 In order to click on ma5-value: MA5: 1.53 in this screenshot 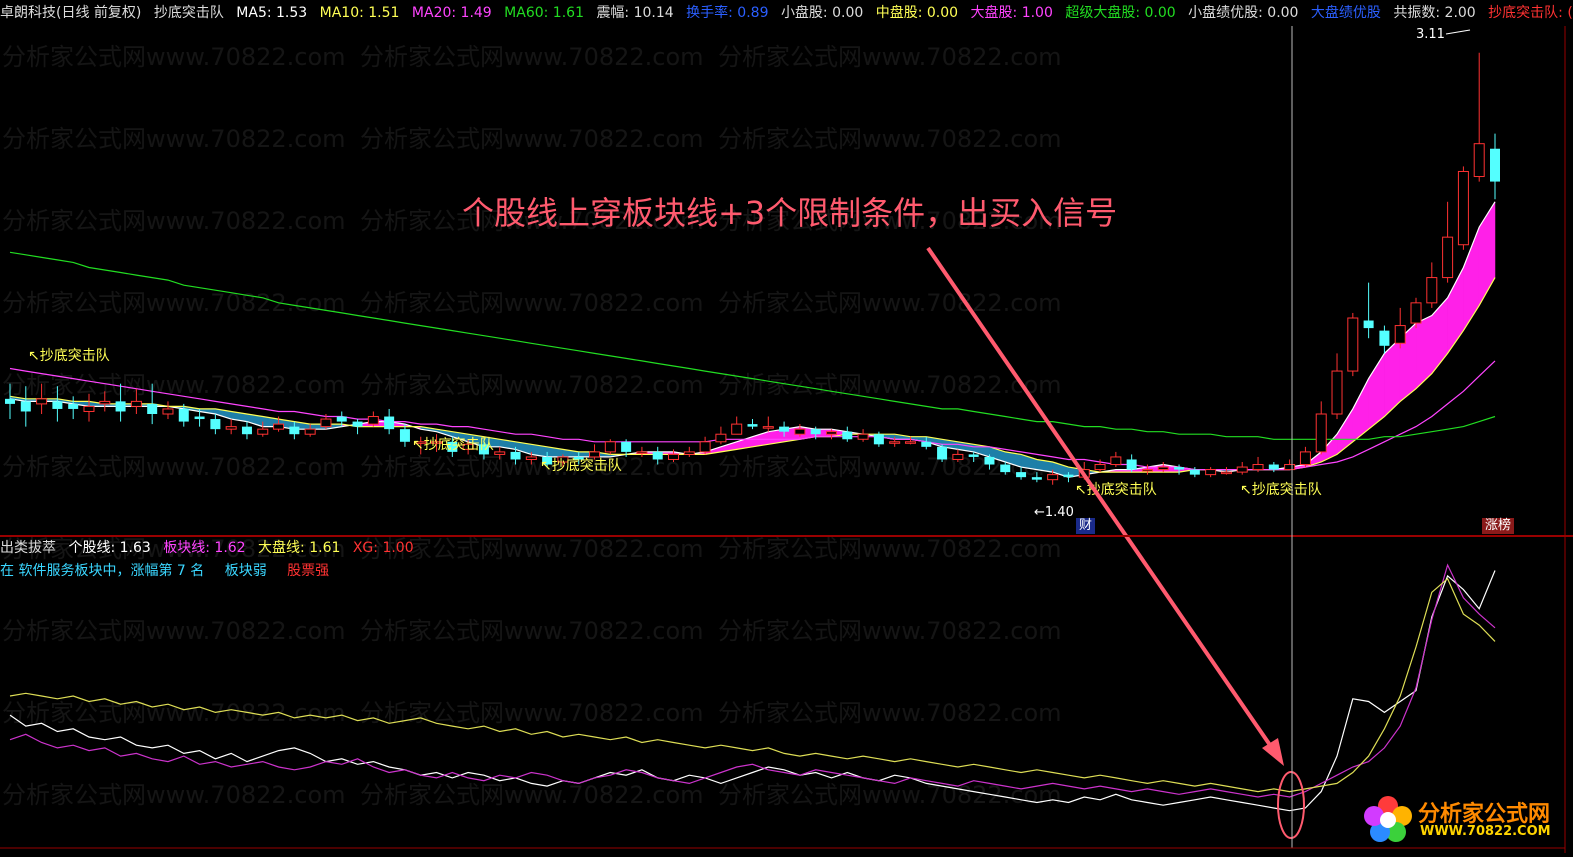, I will do `click(272, 13)`.